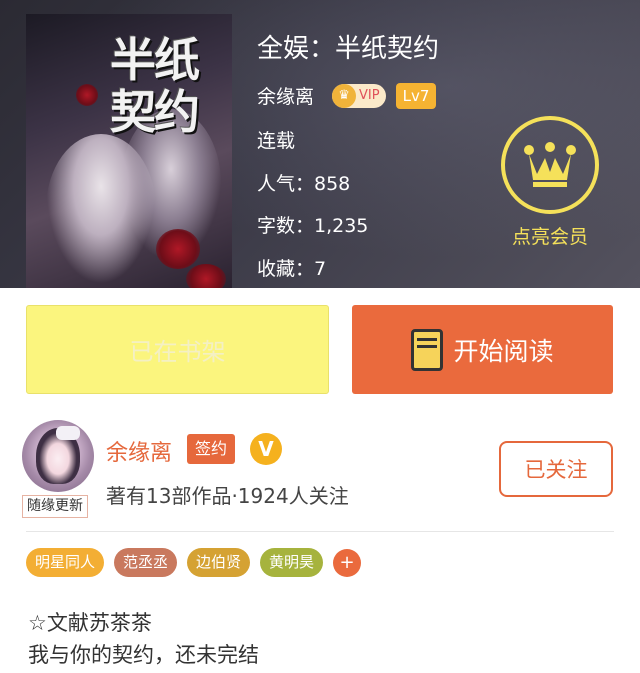 Image resolution: width=640 pixels, height=673 pixels. Describe the element at coordinates (320, 531) in the screenshot. I see `divider` at that location.